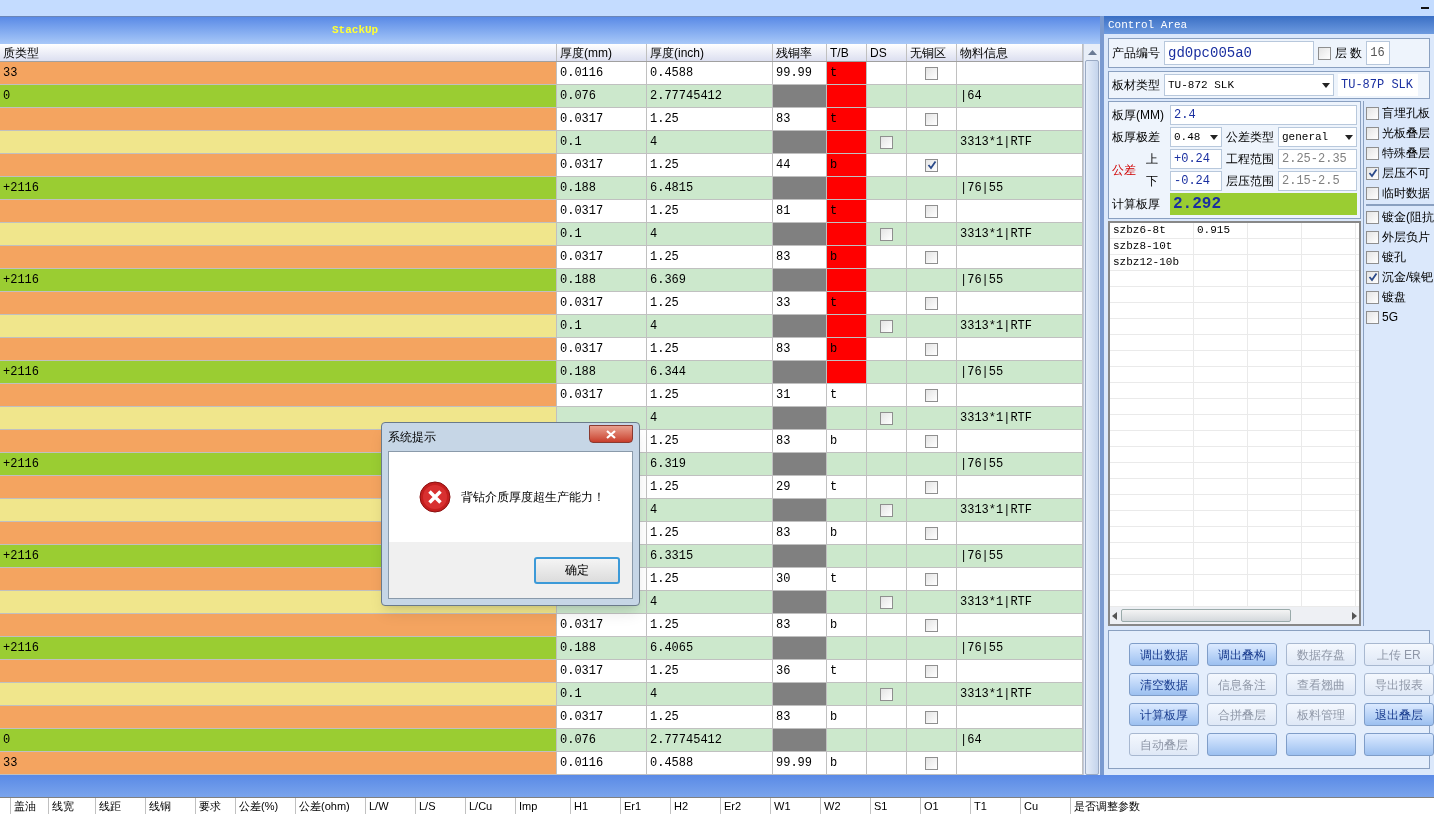  Describe the element at coordinates (996, 602) in the screenshot. I see `table-cell-text: 3313*1|RTF` at that location.